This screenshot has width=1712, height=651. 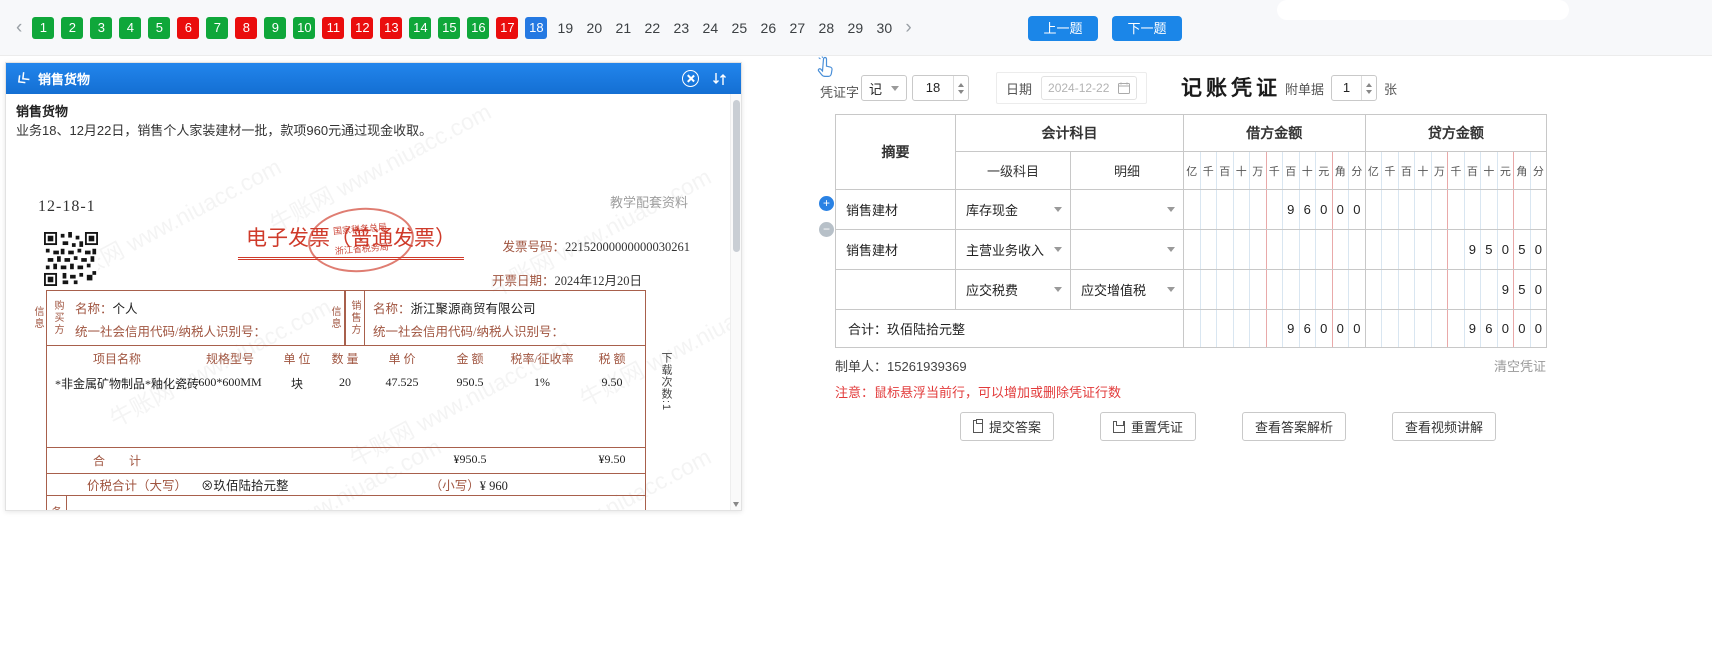 What do you see at coordinates (246, 28) in the screenshot?
I see `question-button-8: 8` at bounding box center [246, 28].